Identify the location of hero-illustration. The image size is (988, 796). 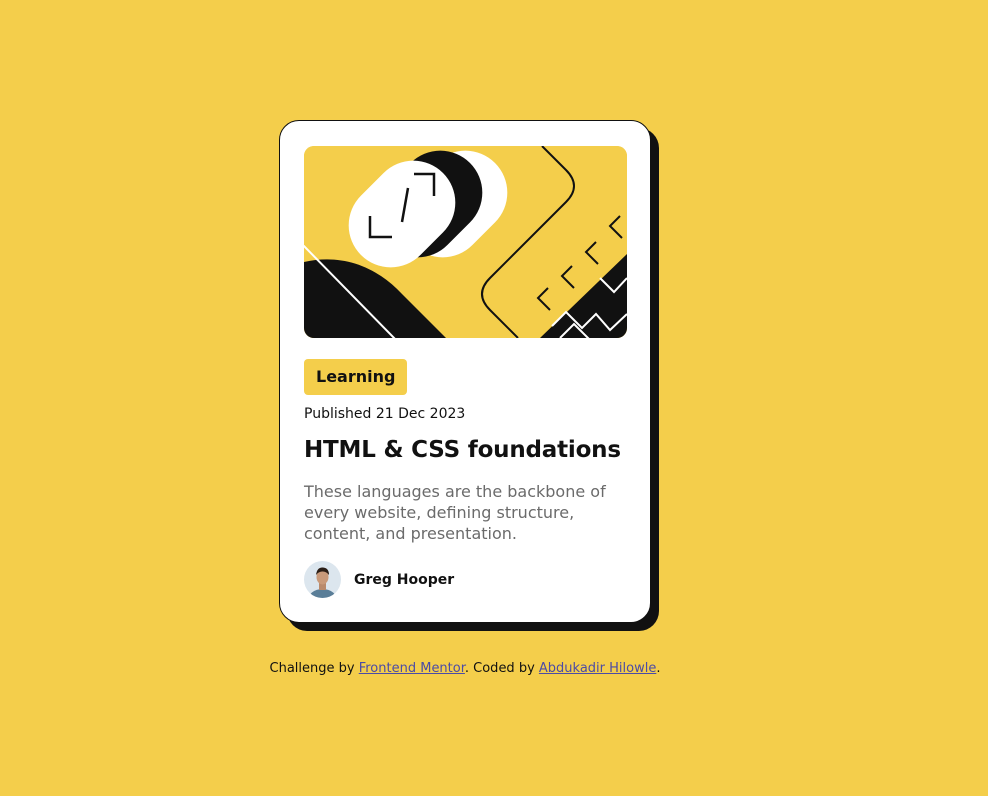
(465, 242).